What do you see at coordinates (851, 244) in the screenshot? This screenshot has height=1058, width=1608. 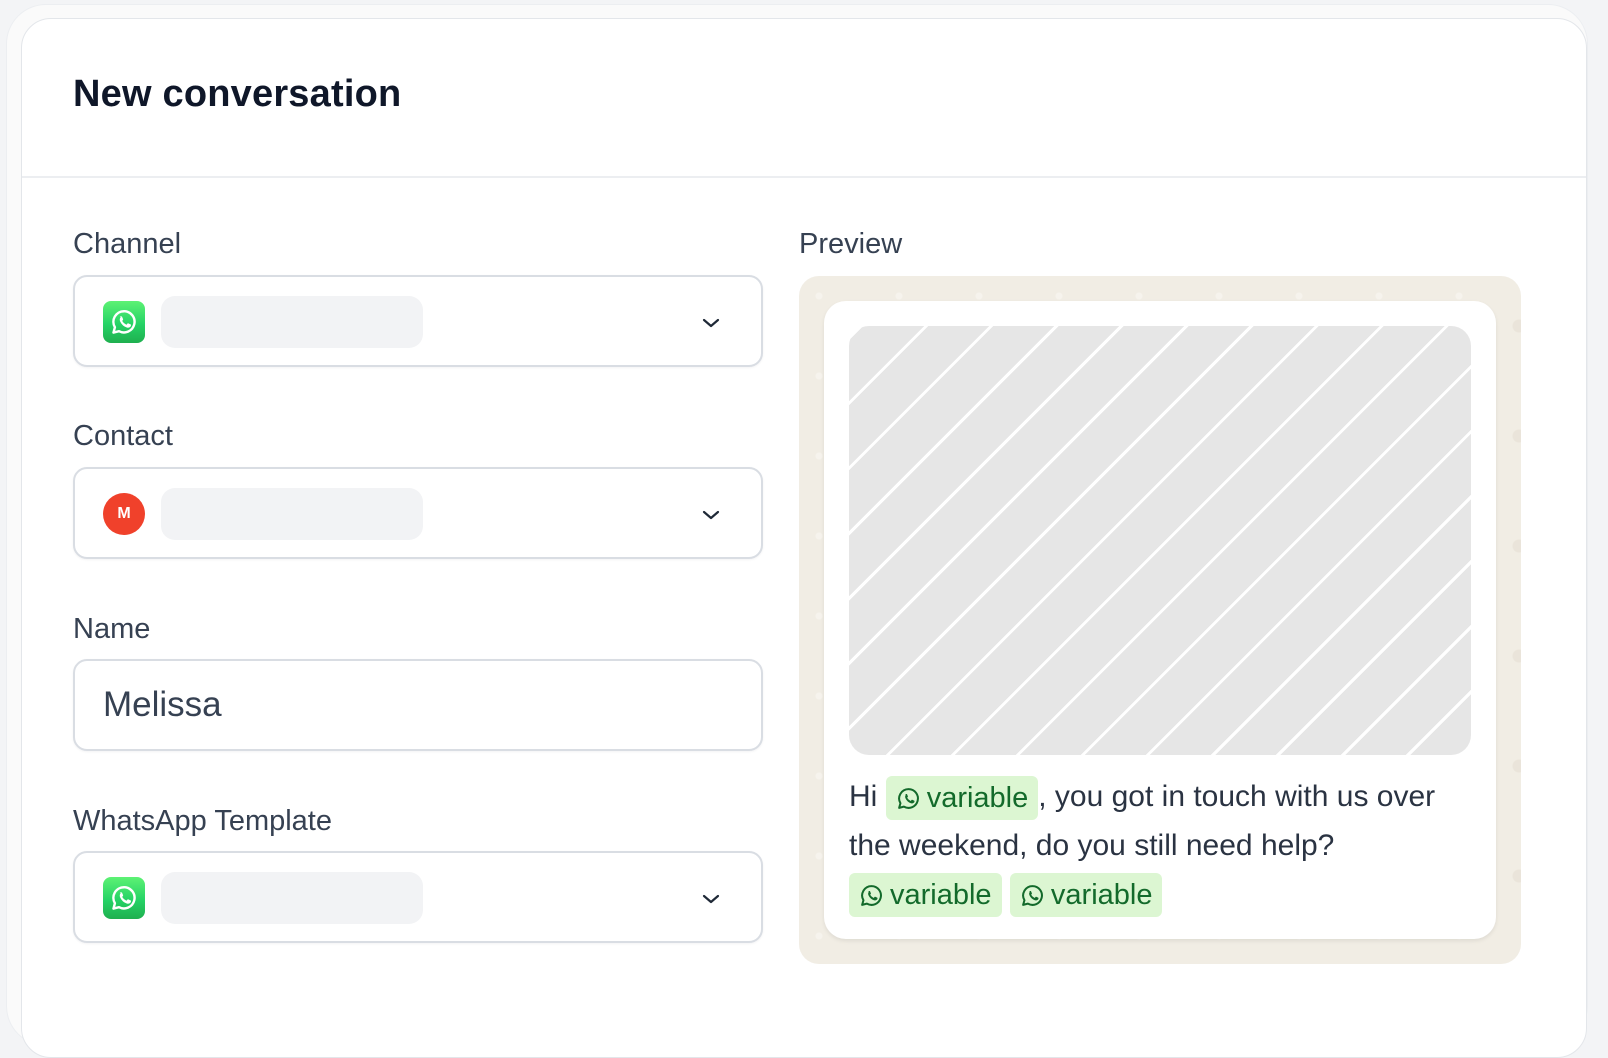 I see `preview-label: Preview` at bounding box center [851, 244].